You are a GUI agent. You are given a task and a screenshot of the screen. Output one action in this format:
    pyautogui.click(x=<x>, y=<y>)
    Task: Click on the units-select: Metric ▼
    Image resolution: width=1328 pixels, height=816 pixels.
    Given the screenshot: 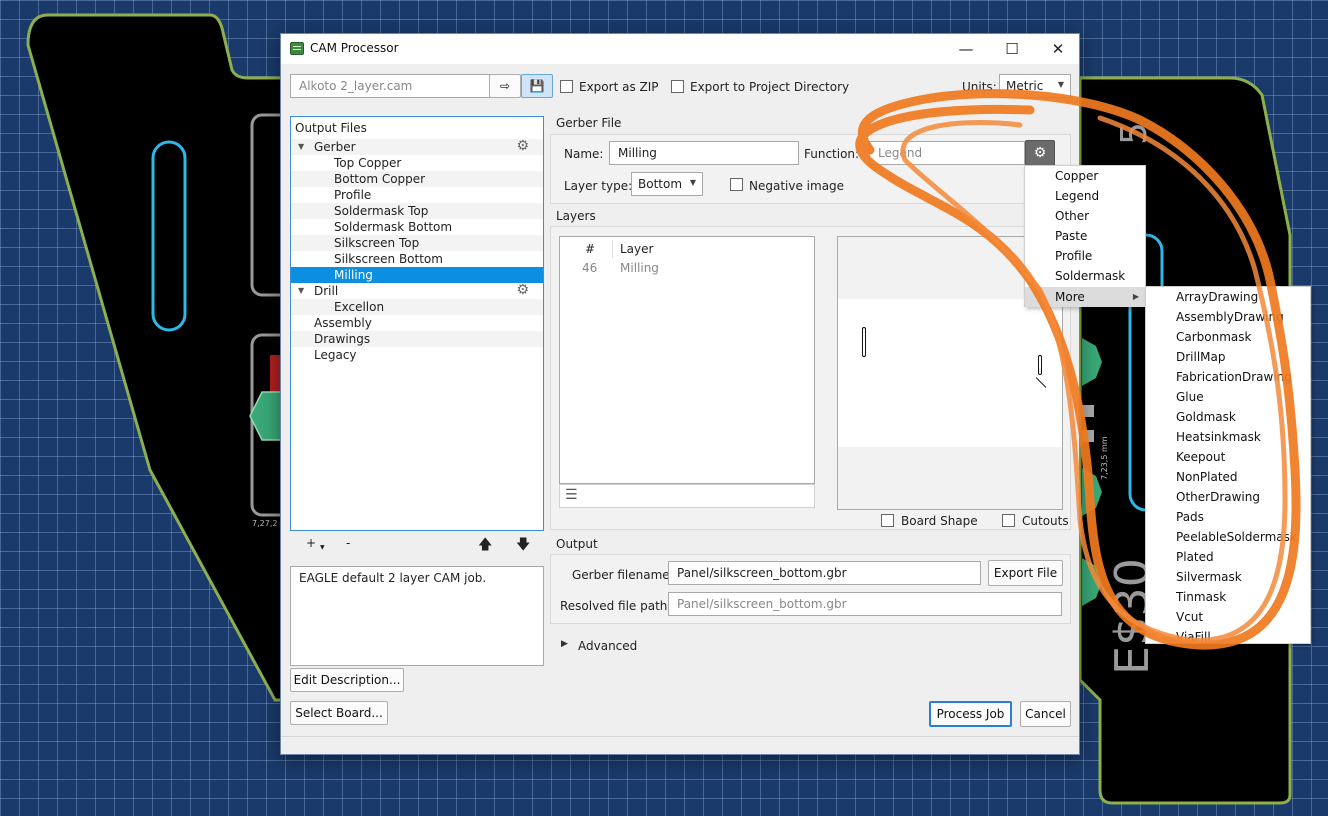 What is the action you would take?
    pyautogui.click(x=1035, y=86)
    